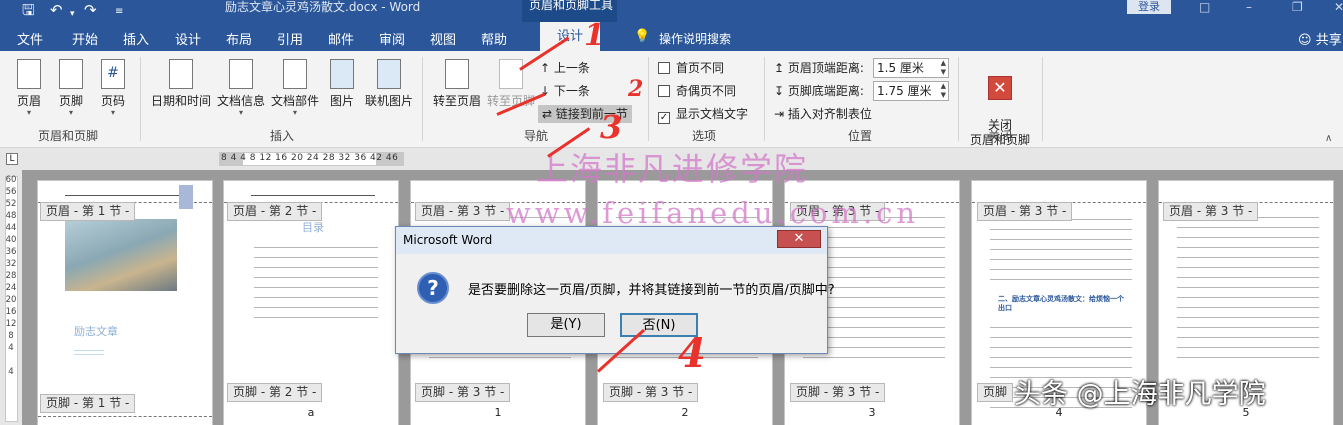 This screenshot has height=425, width=1343. Describe the element at coordinates (310, 158) in the screenshot. I see `ruler-ticks: 8 4 4 8 12 16 20 24 28 32 36 42 46` at that location.